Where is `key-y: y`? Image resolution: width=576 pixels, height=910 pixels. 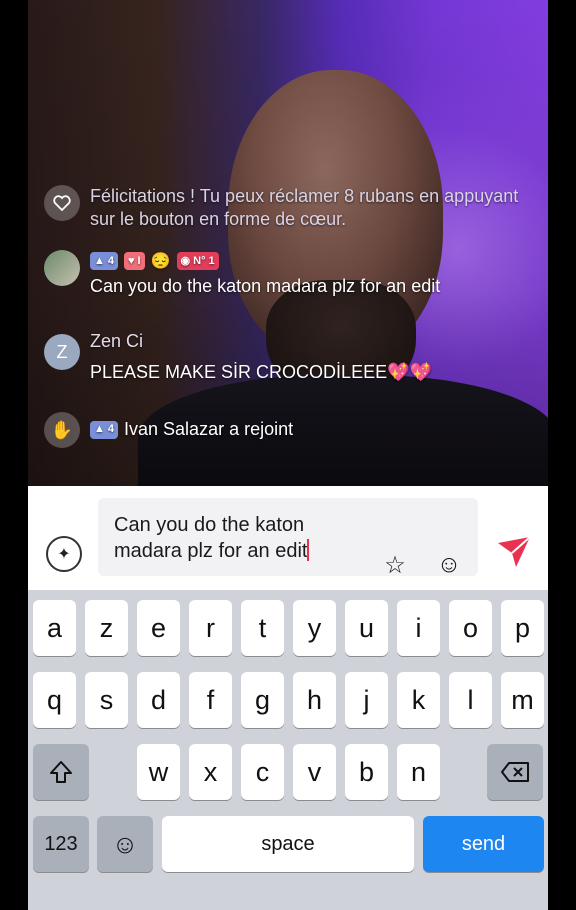
key-y: y is located at coordinates (314, 628).